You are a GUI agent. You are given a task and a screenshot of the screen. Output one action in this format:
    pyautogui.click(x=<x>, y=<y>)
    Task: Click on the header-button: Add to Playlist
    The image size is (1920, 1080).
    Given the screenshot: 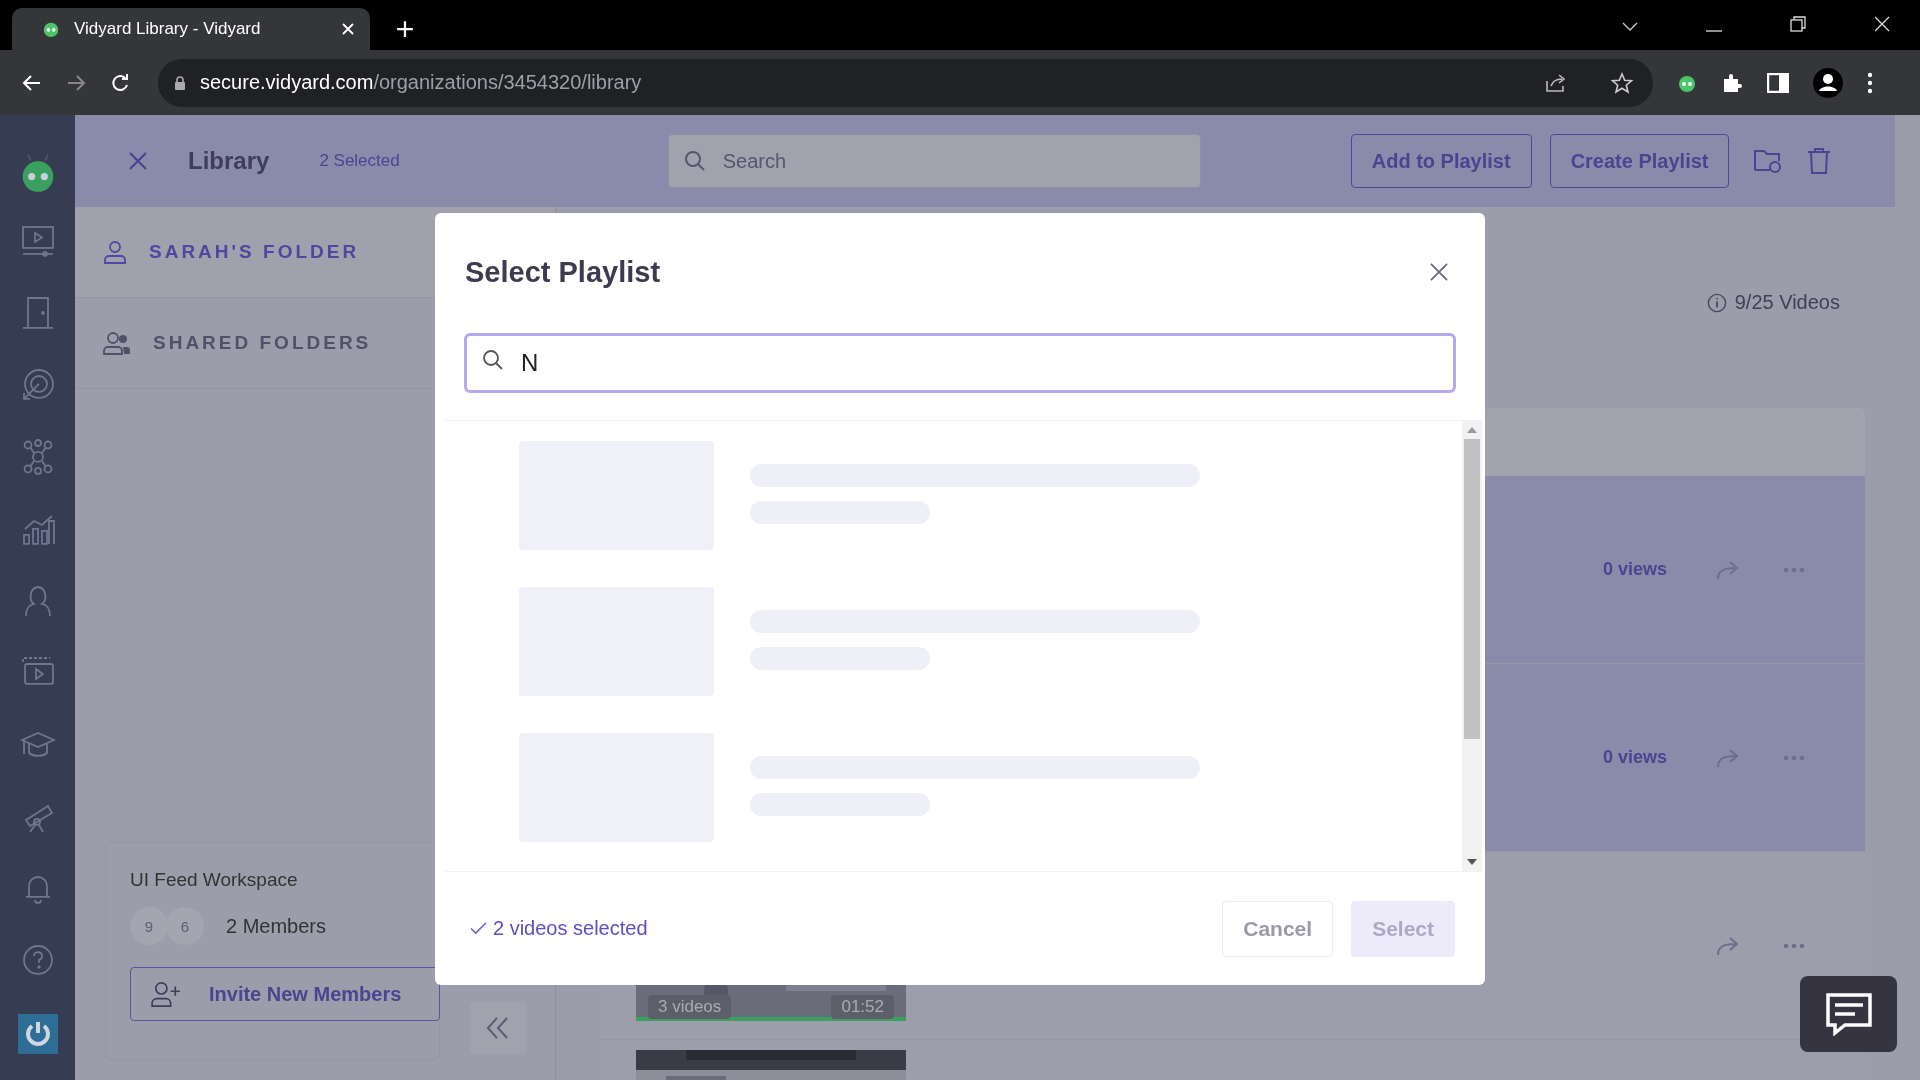 What is the action you would take?
    pyautogui.click(x=1441, y=161)
    